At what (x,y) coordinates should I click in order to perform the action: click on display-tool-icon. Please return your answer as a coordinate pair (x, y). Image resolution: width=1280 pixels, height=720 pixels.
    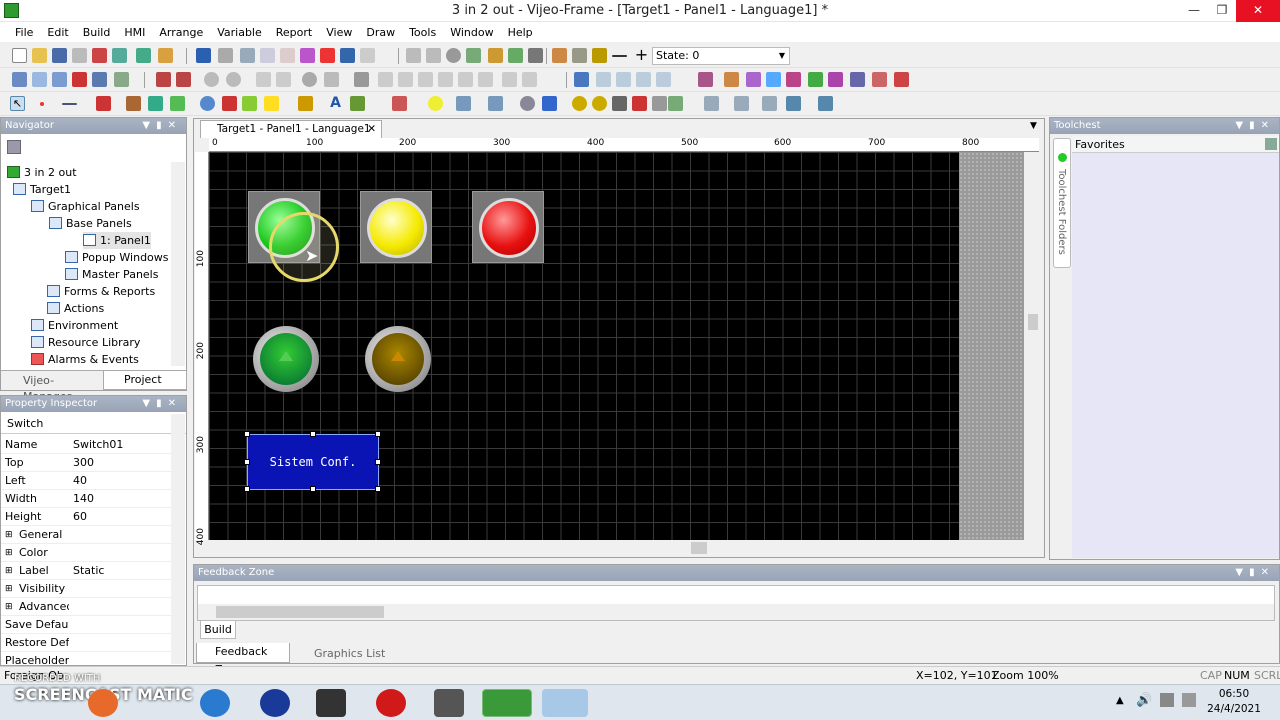
    Looking at the image, I should click on (659, 103).